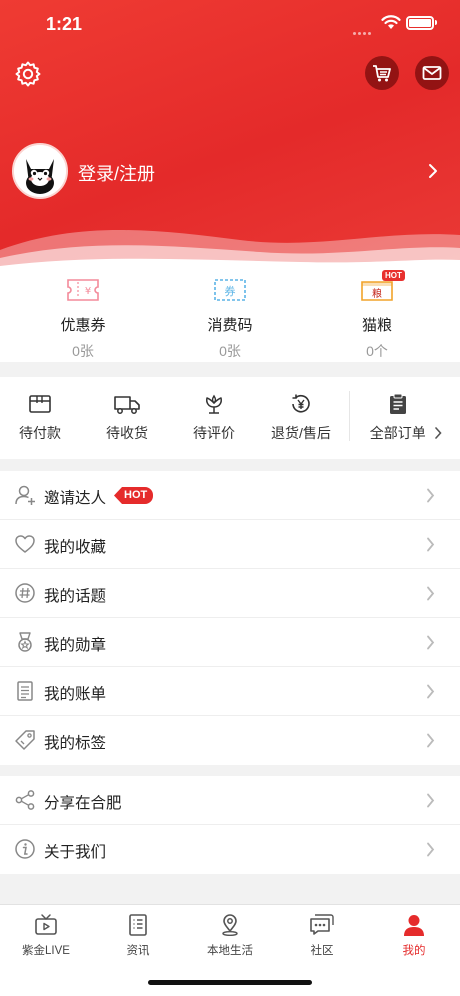 This screenshot has width=460, height=996. I want to click on menu-item-label: 我的收藏, so click(75, 547).